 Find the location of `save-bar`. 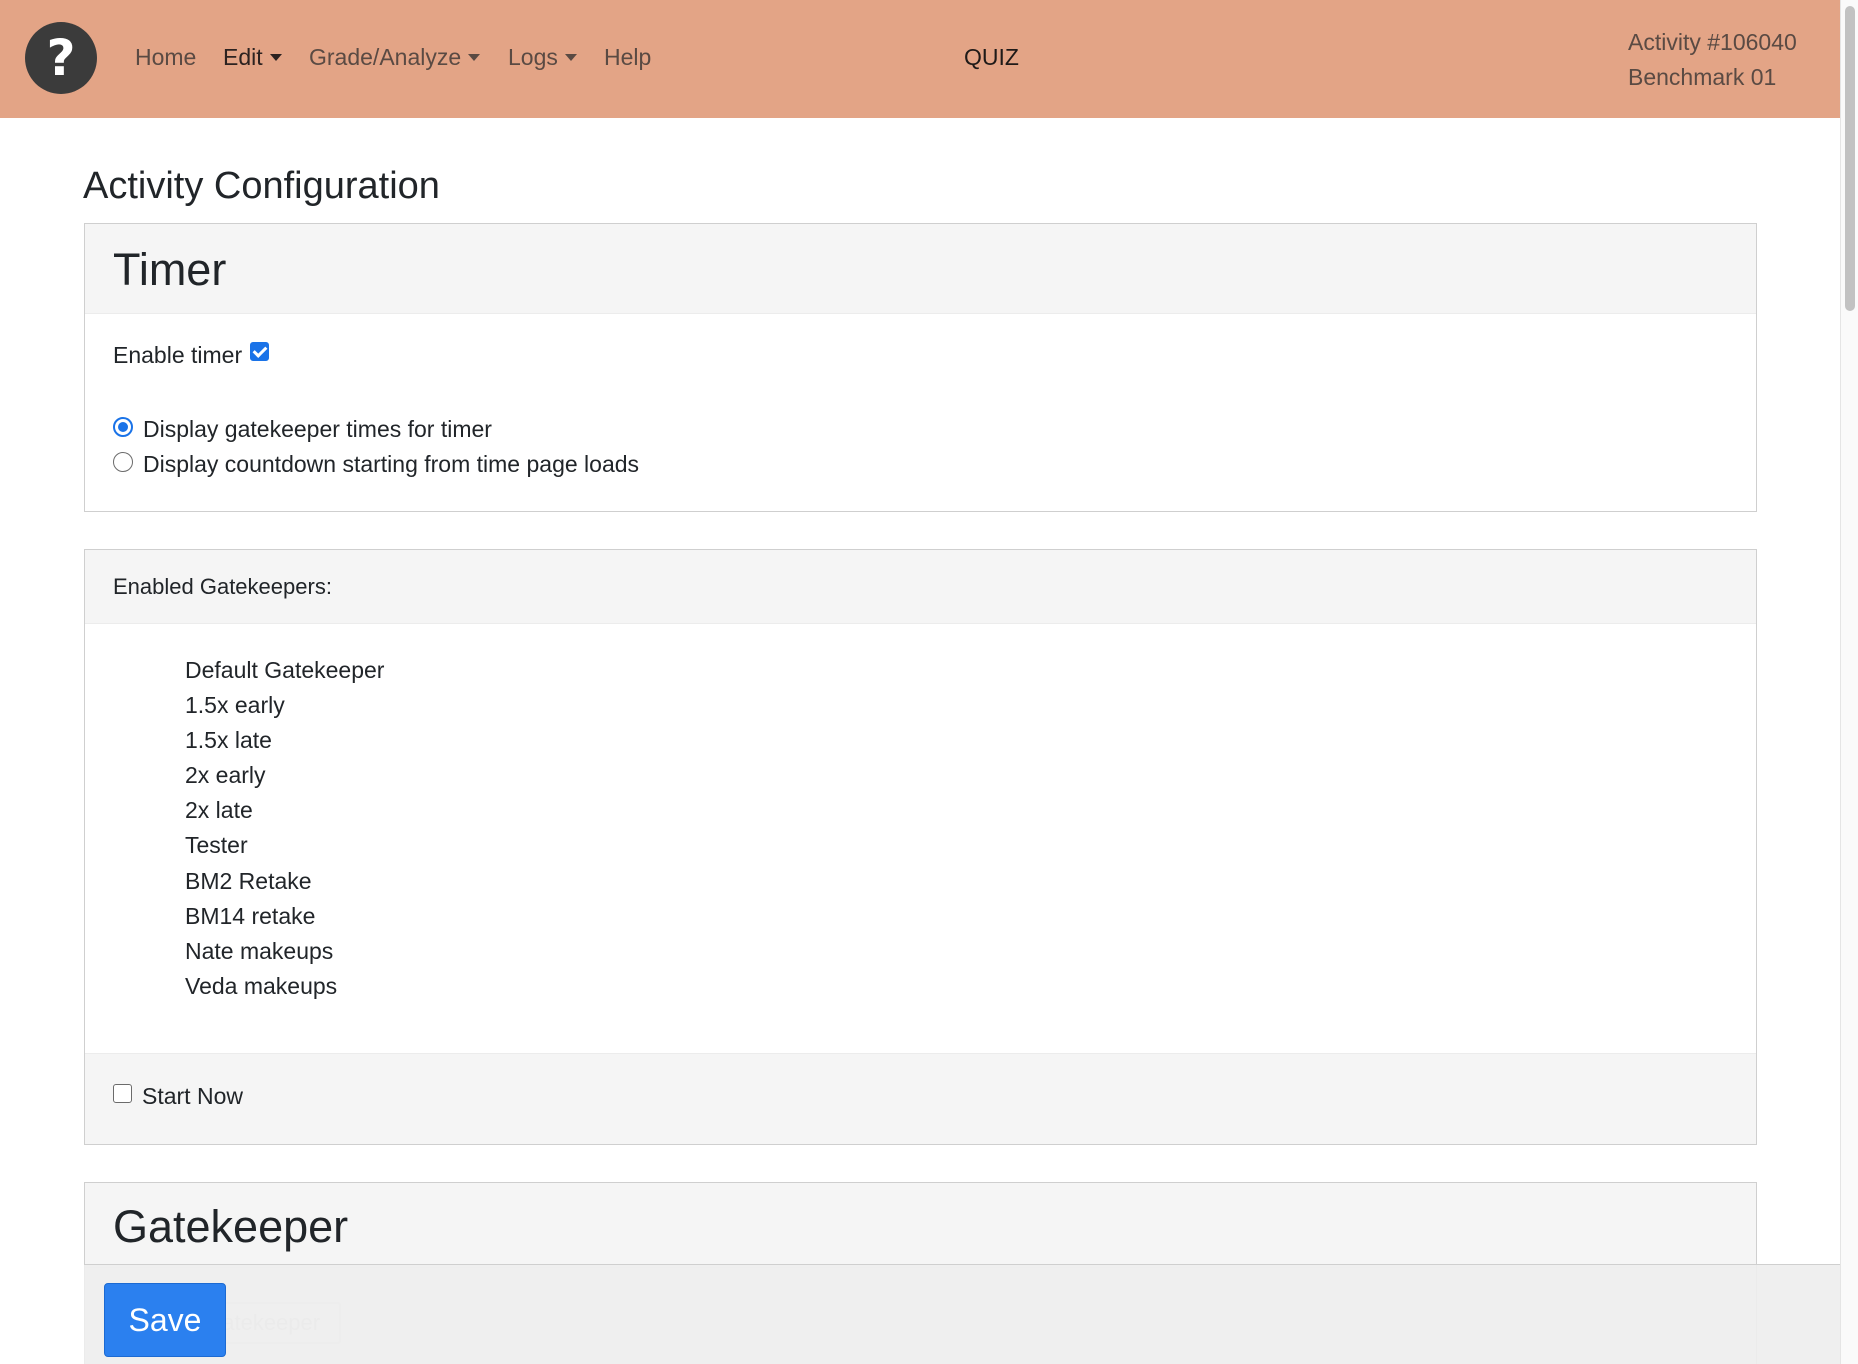

save-bar is located at coordinates (962, 1314).